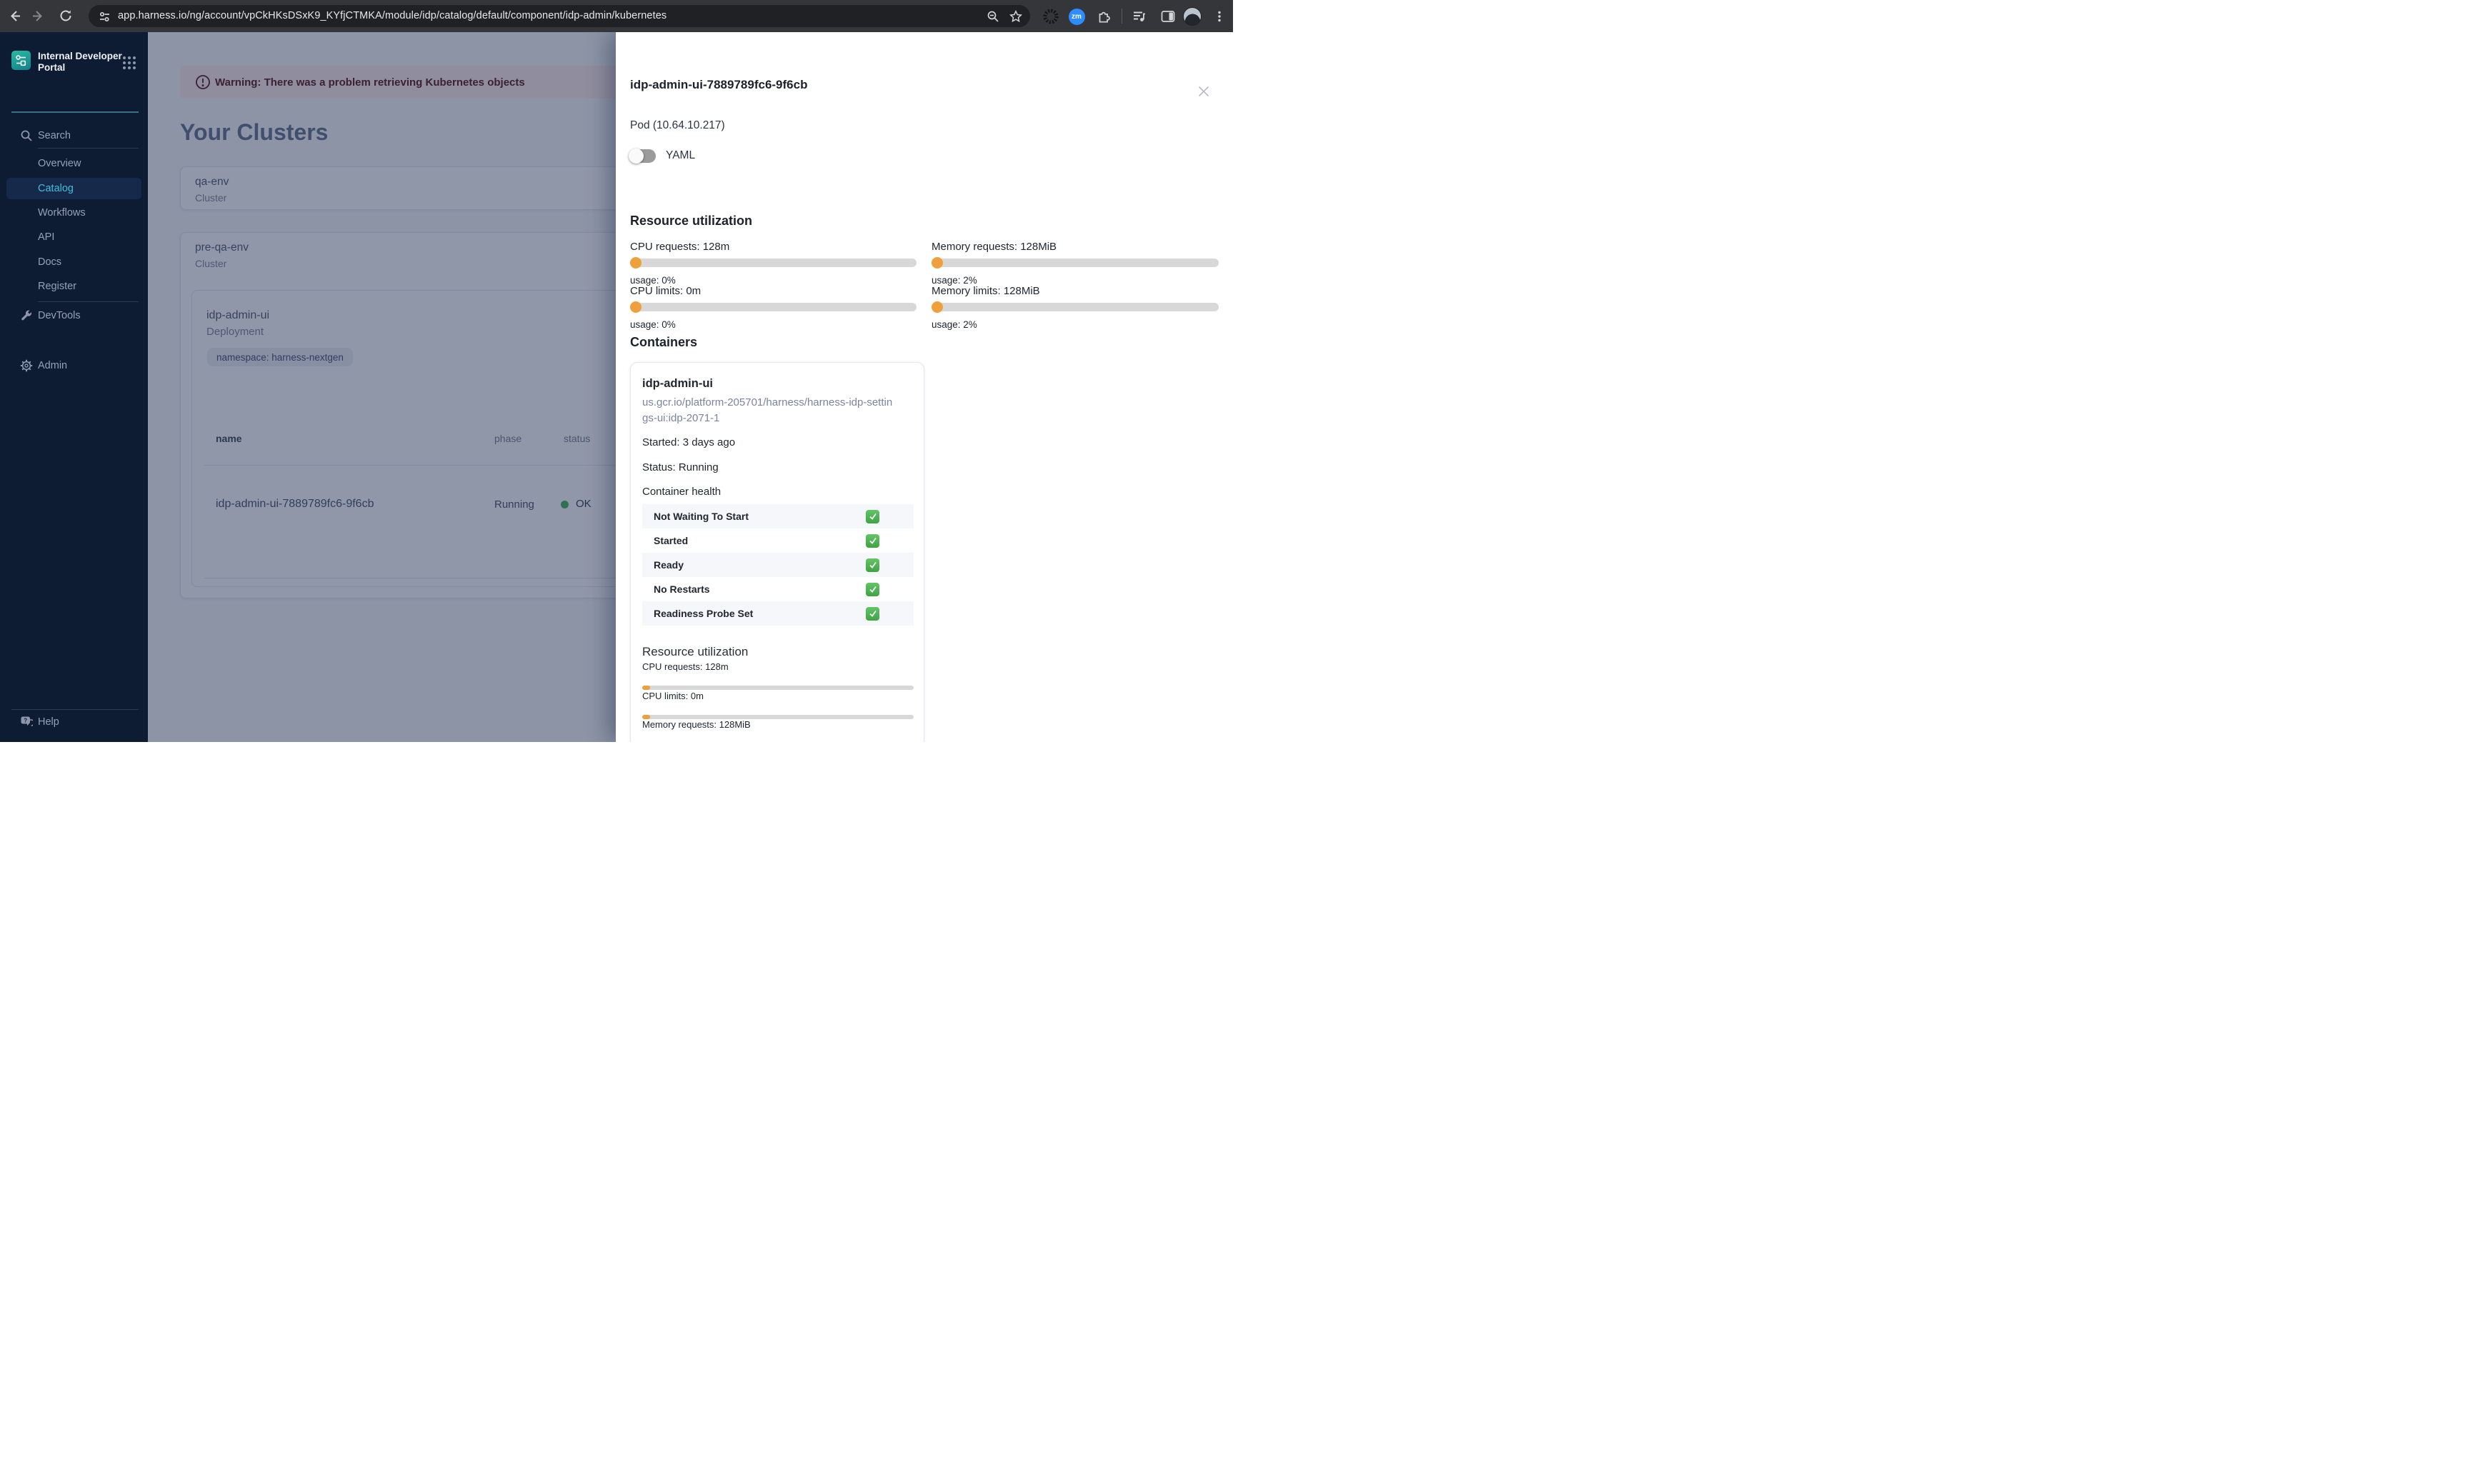 This screenshot has height=1484, width=2466. I want to click on health-check-row: Ready, so click(778, 565).